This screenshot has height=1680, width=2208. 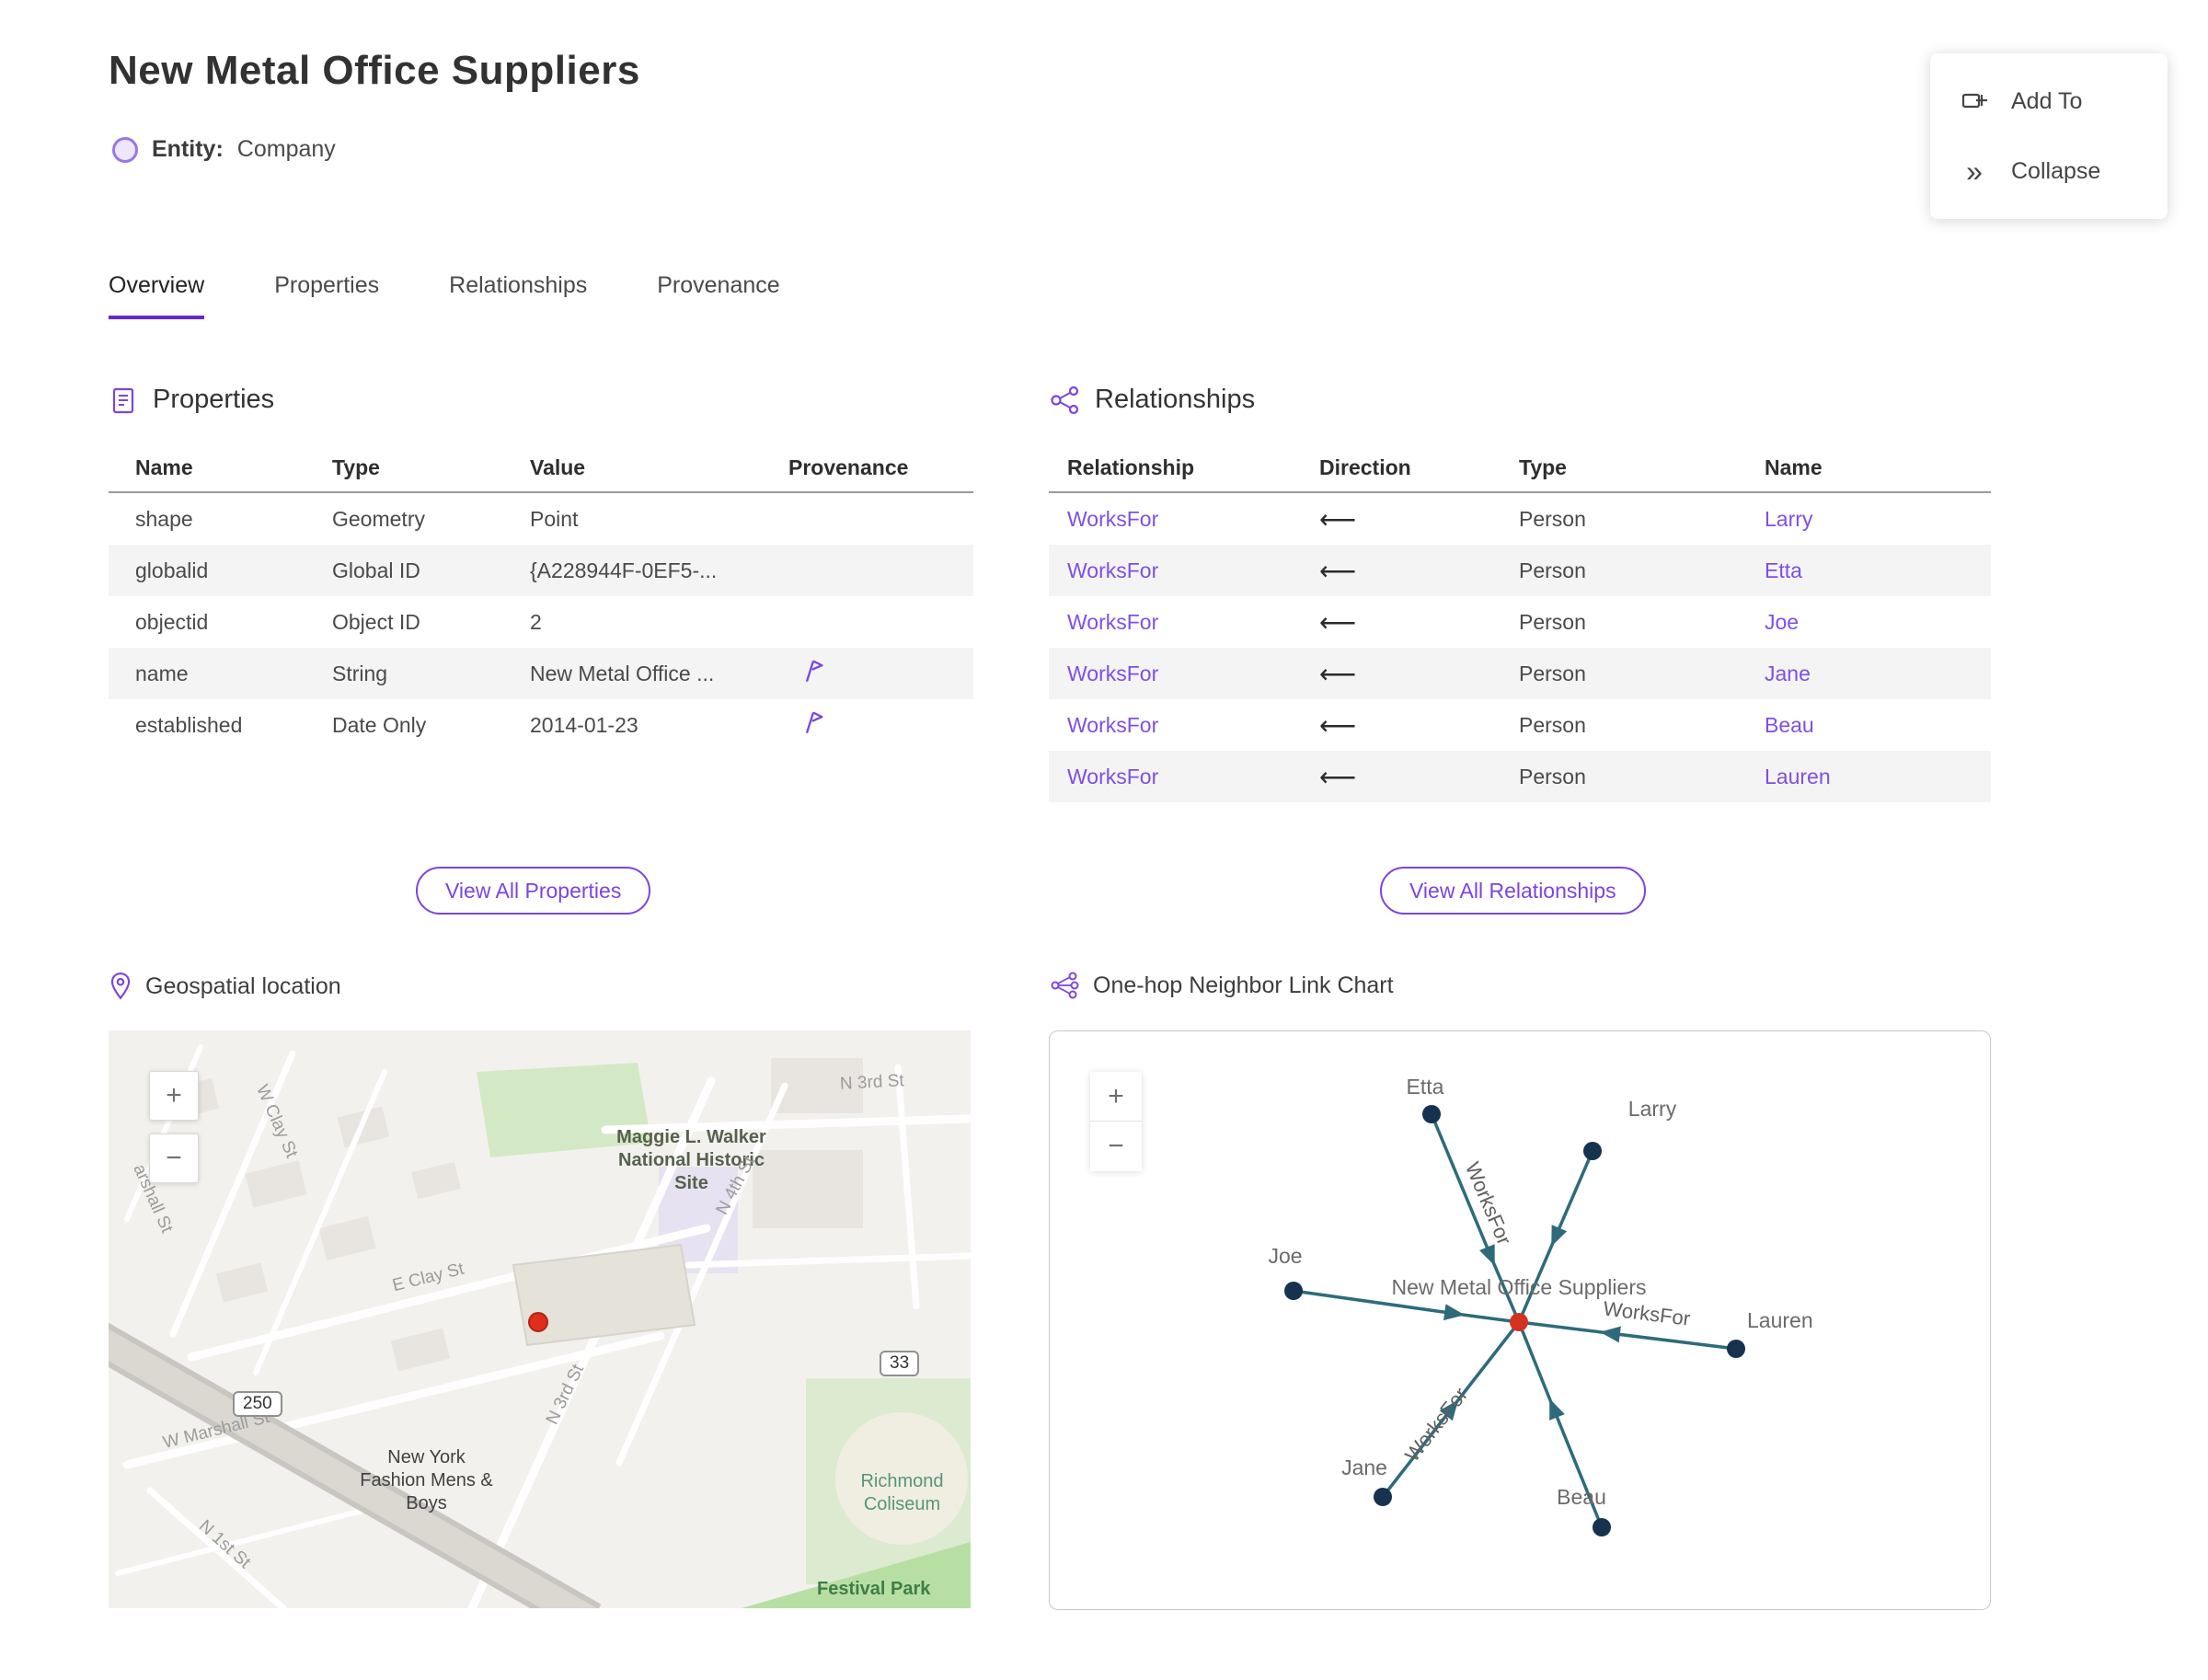 I want to click on tab-provenance: Provenance, so click(x=718, y=295).